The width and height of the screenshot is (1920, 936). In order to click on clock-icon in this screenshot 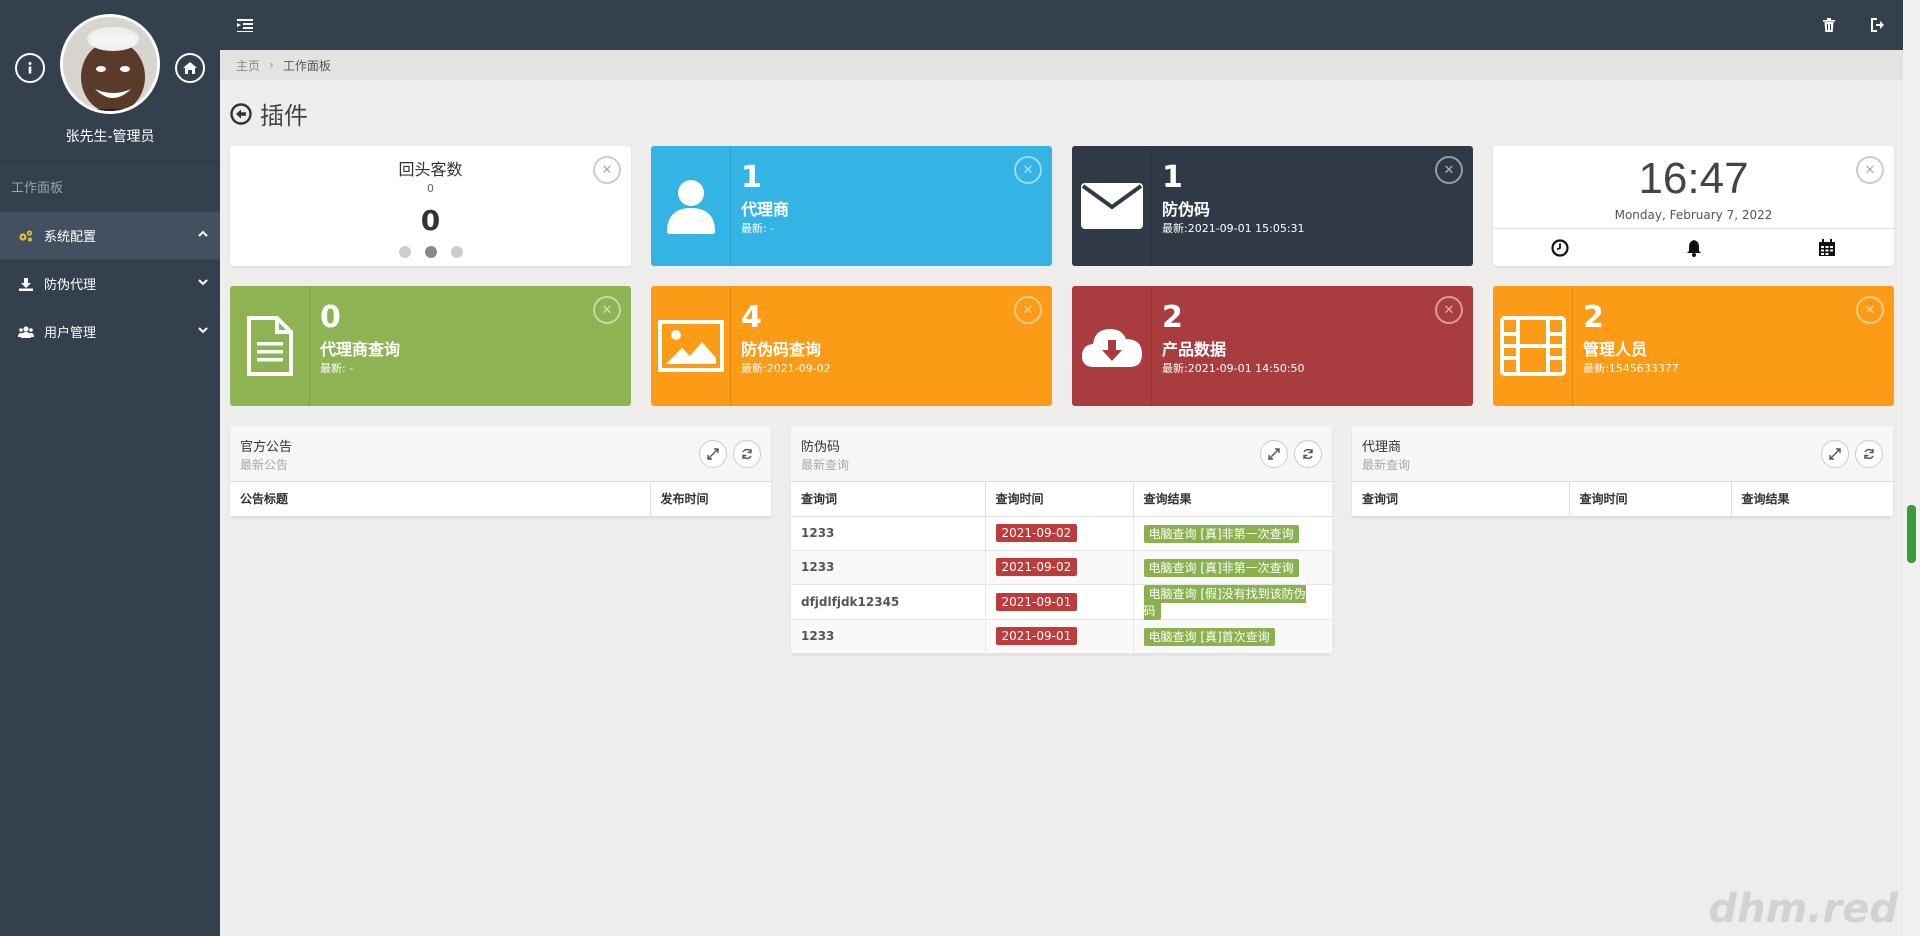, I will do `click(1560, 247)`.